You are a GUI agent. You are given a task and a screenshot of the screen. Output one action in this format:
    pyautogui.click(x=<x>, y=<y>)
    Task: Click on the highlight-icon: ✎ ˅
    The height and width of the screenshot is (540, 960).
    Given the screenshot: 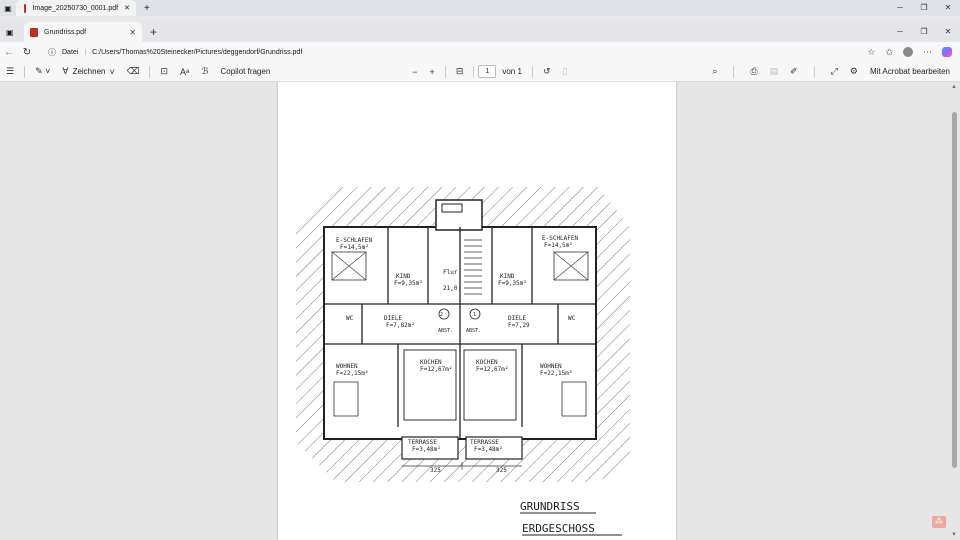 What is the action you would take?
    pyautogui.click(x=42, y=71)
    